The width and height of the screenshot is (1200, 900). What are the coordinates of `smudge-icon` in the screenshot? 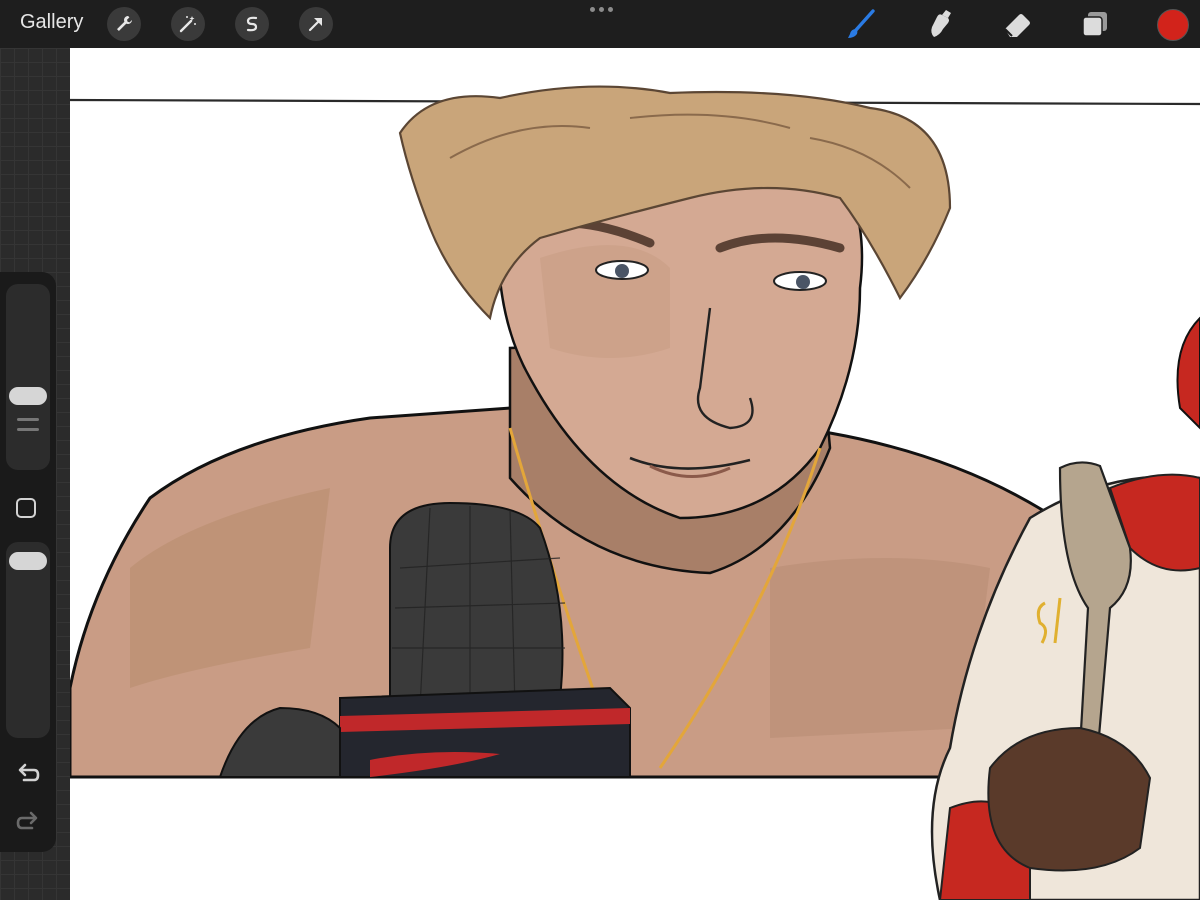 It's located at (939, 24).